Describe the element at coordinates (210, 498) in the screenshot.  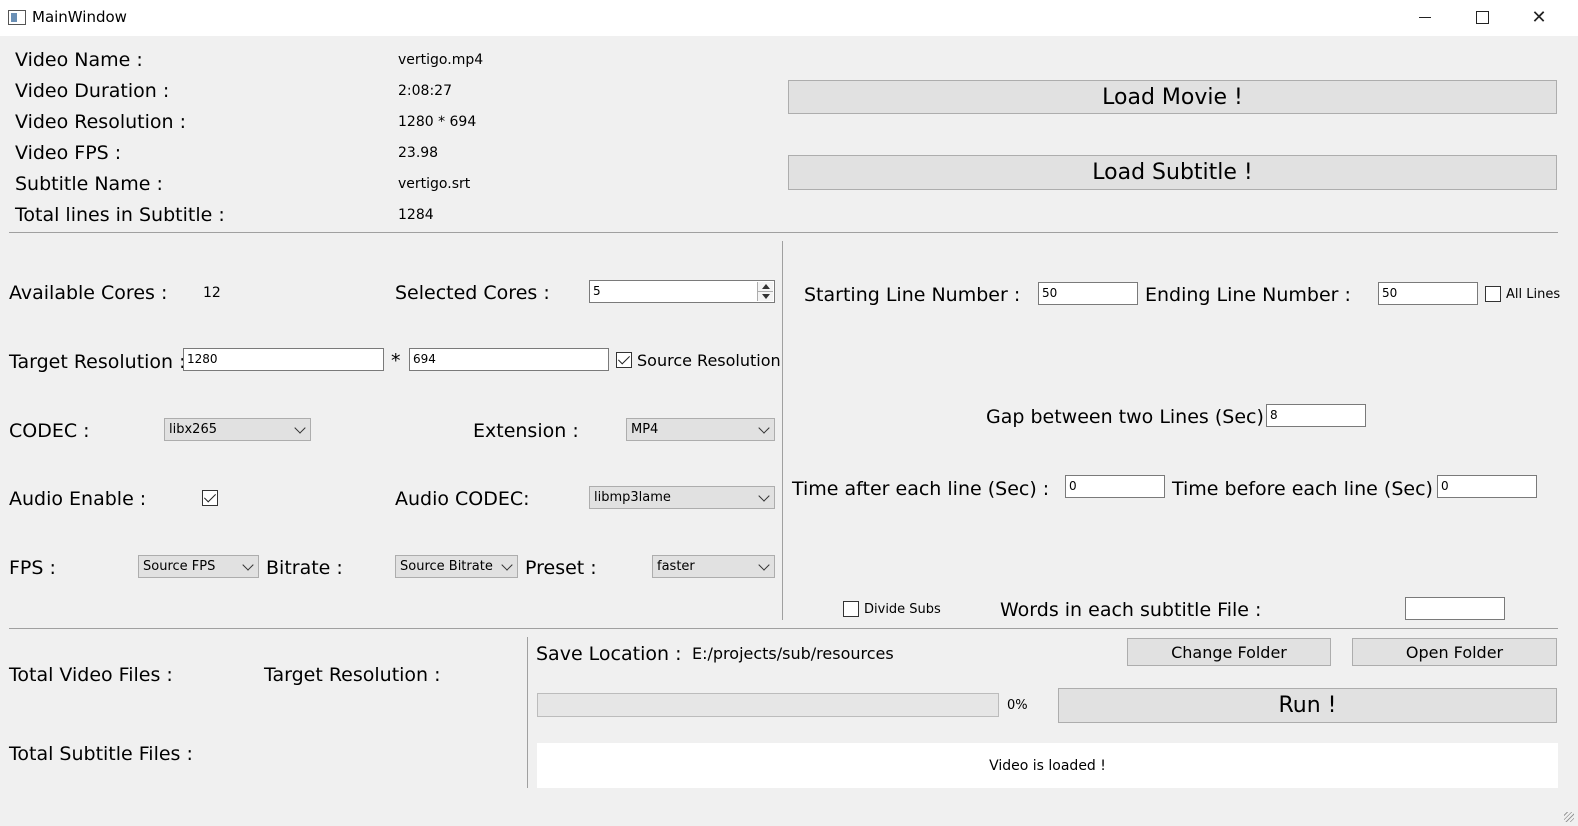
I see `audio-enable-checkbox` at that location.